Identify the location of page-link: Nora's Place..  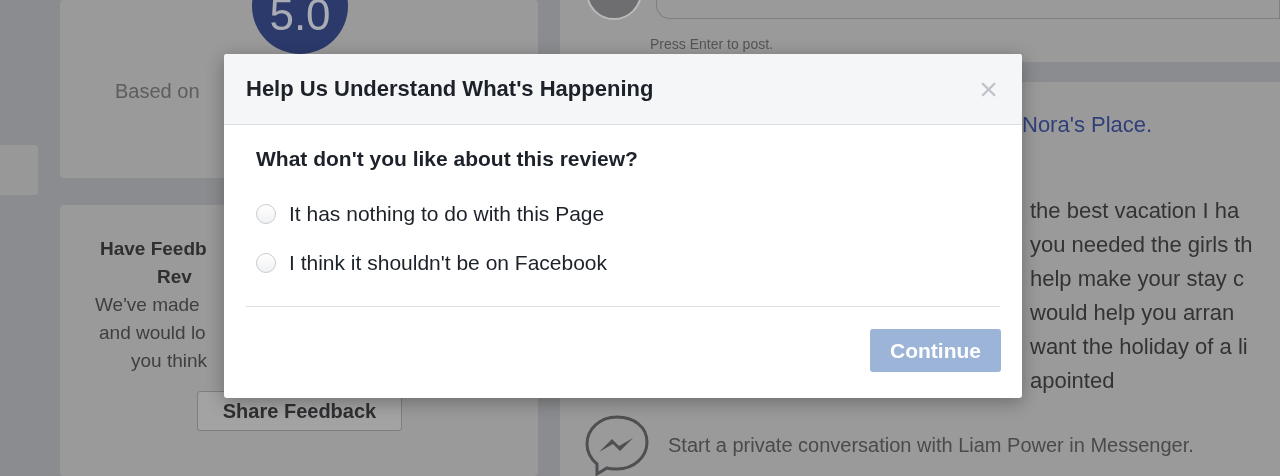
(1151, 125).